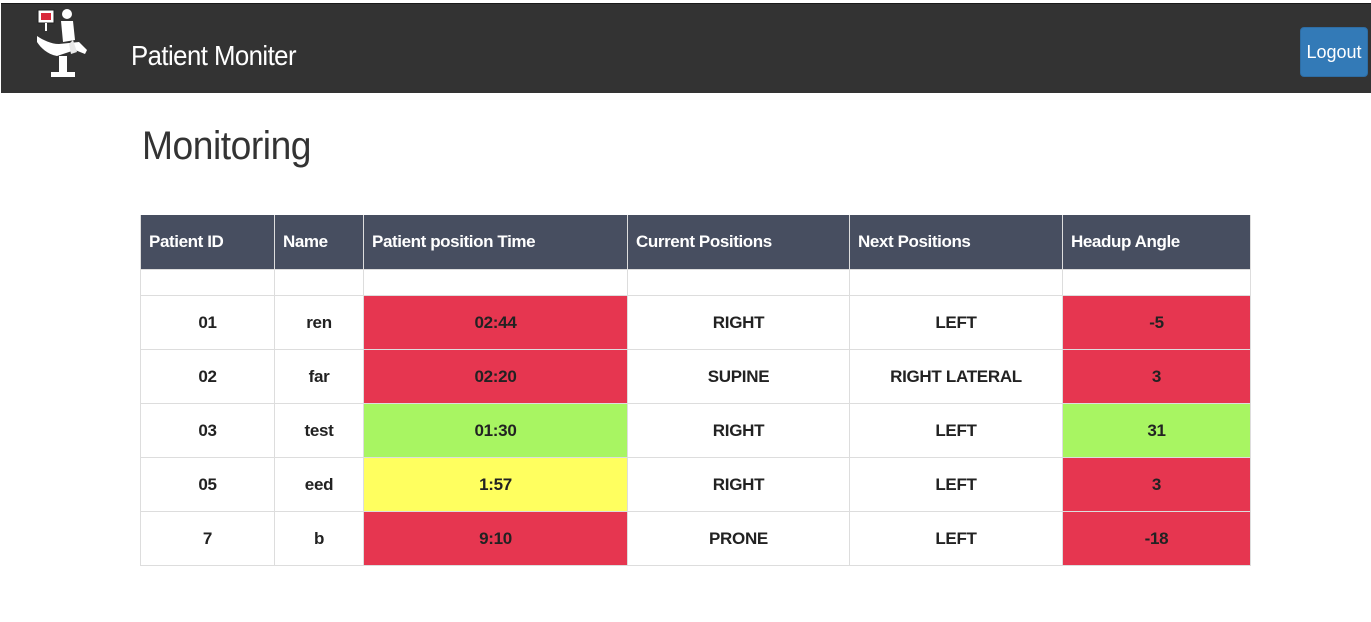 The height and width of the screenshot is (622, 1371). Describe the element at coordinates (207, 322) in the screenshot. I see `patient-id-cell: 01` at that location.